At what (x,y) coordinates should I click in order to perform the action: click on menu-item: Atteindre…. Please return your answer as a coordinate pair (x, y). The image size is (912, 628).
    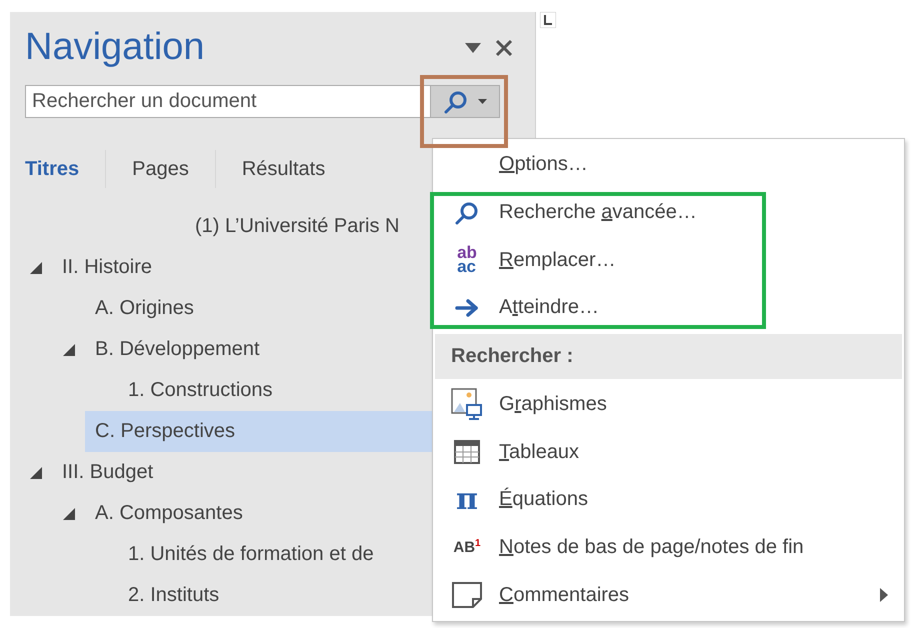
    Looking at the image, I should click on (668, 308).